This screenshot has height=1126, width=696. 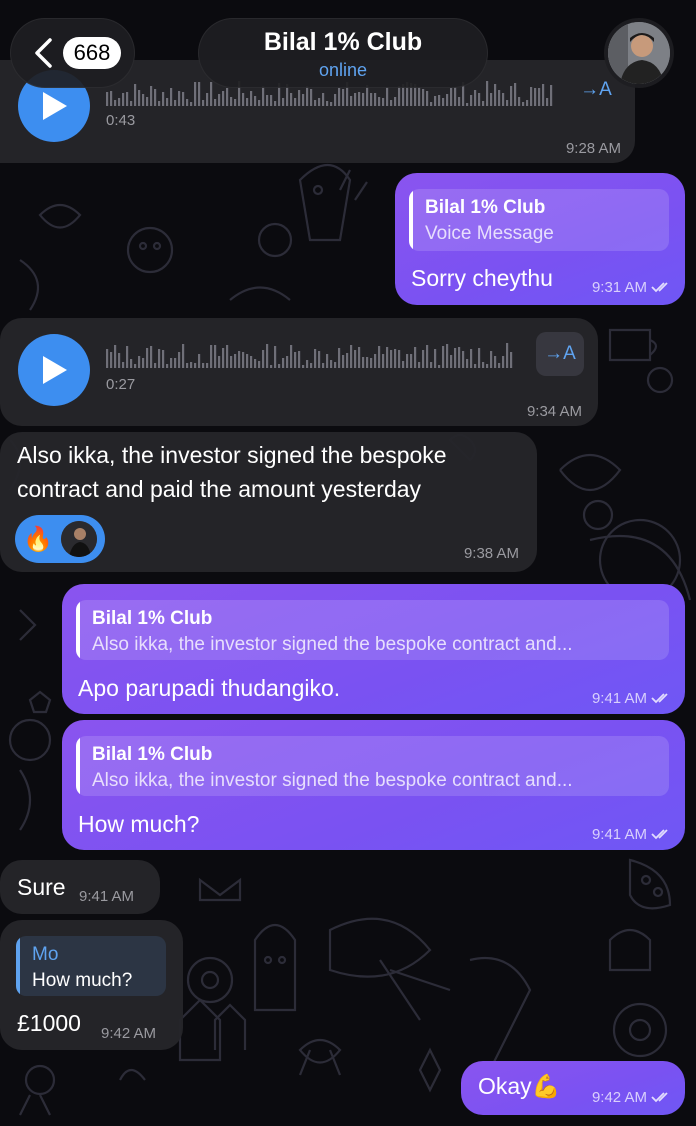 What do you see at coordinates (573, 1088) in the screenshot?
I see `outgoing-message-bubble: Okay💪 9:42 AM` at bounding box center [573, 1088].